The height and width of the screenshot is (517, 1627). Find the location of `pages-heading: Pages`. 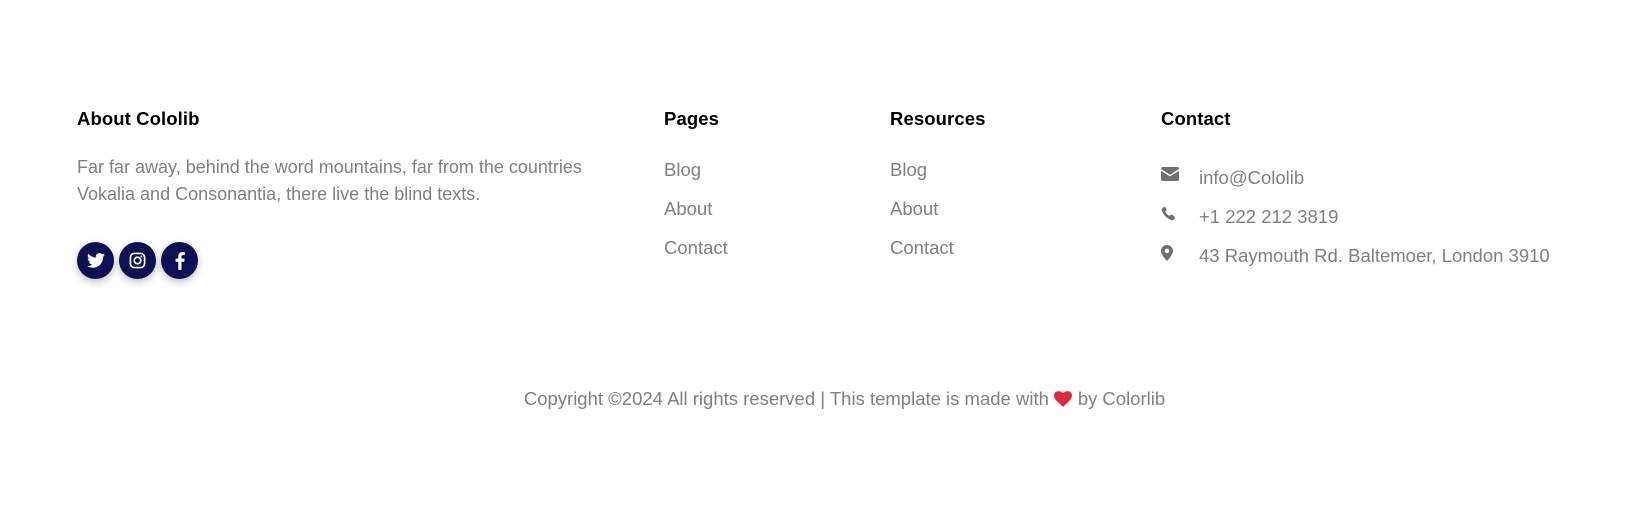

pages-heading: Pages is located at coordinates (692, 118).